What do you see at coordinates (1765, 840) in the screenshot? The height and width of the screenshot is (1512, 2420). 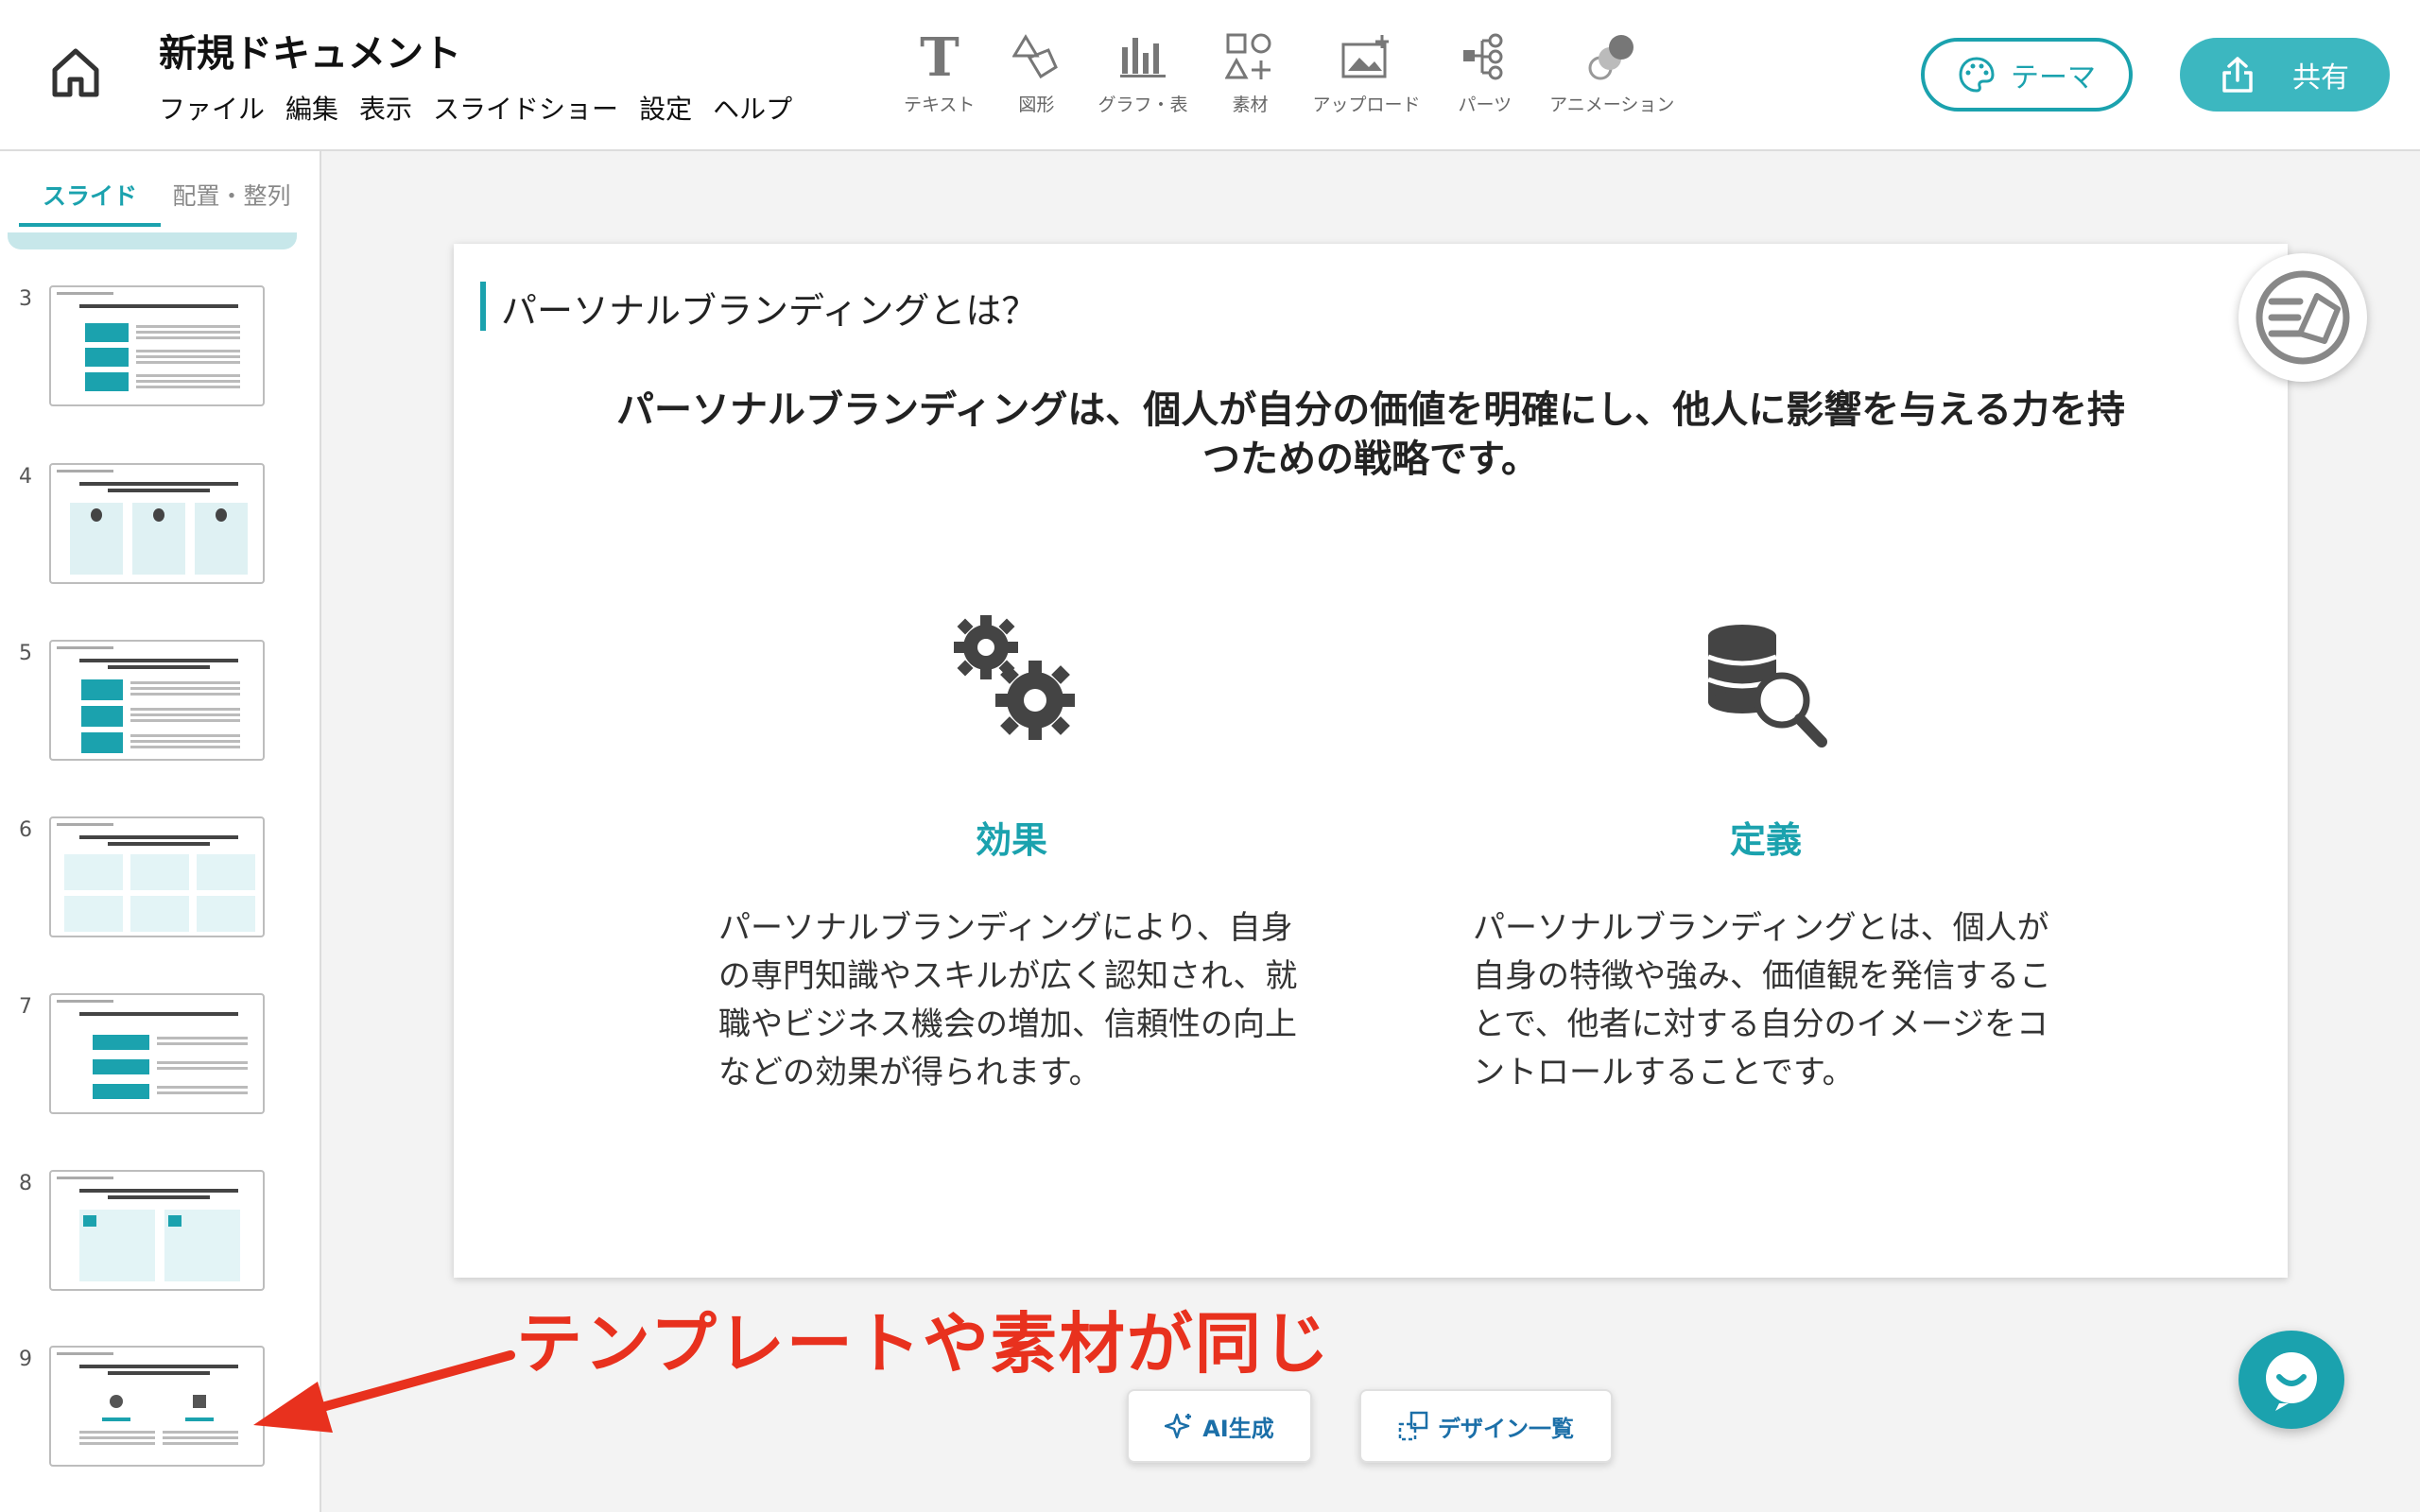 I see `column-heading: 定義` at bounding box center [1765, 840].